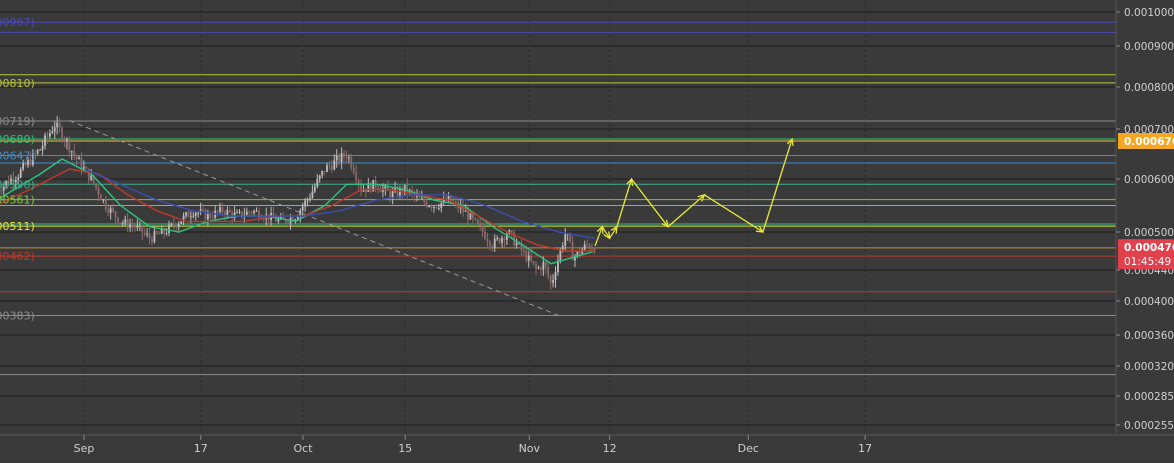 This screenshot has width=1174, height=463. What do you see at coordinates (1149, 302) in the screenshot?
I see `price-tick-label-7: 0.000400` at bounding box center [1149, 302].